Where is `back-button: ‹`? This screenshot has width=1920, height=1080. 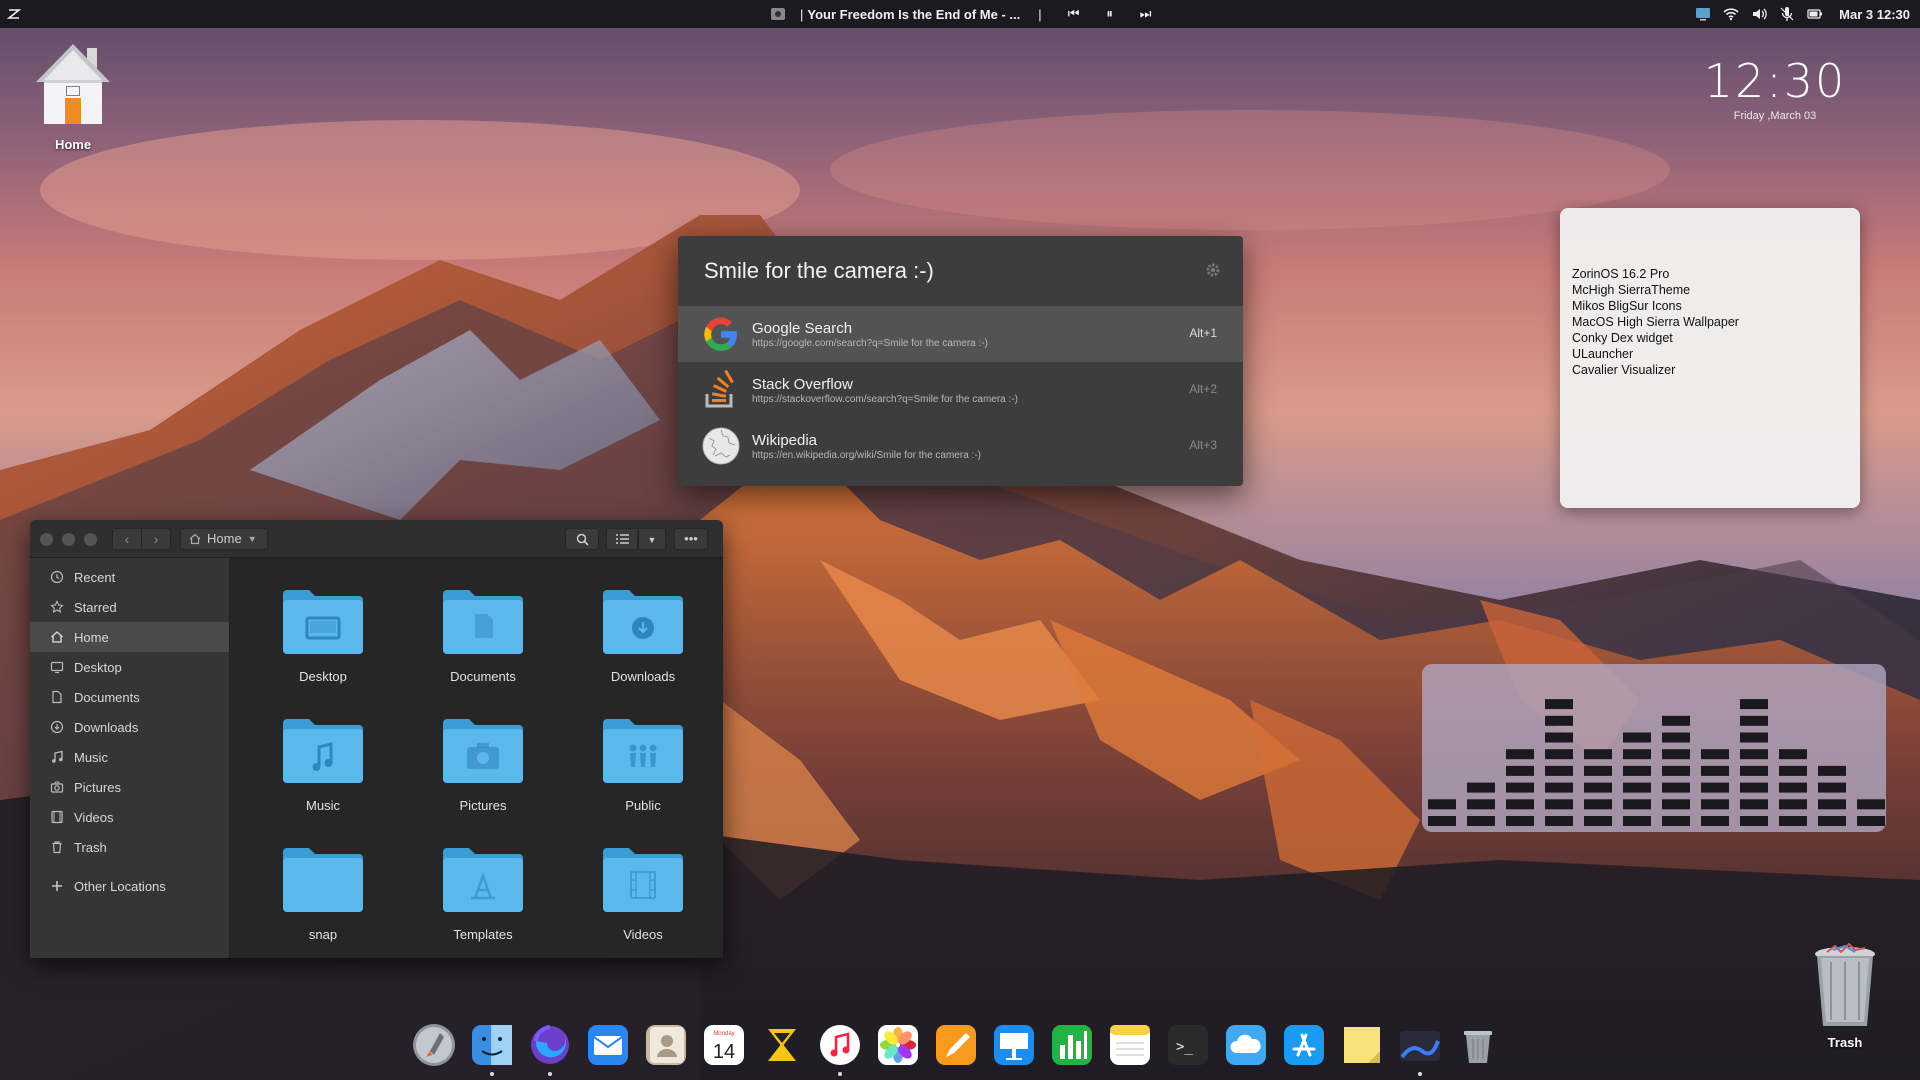 back-button: ‹ is located at coordinates (127, 539).